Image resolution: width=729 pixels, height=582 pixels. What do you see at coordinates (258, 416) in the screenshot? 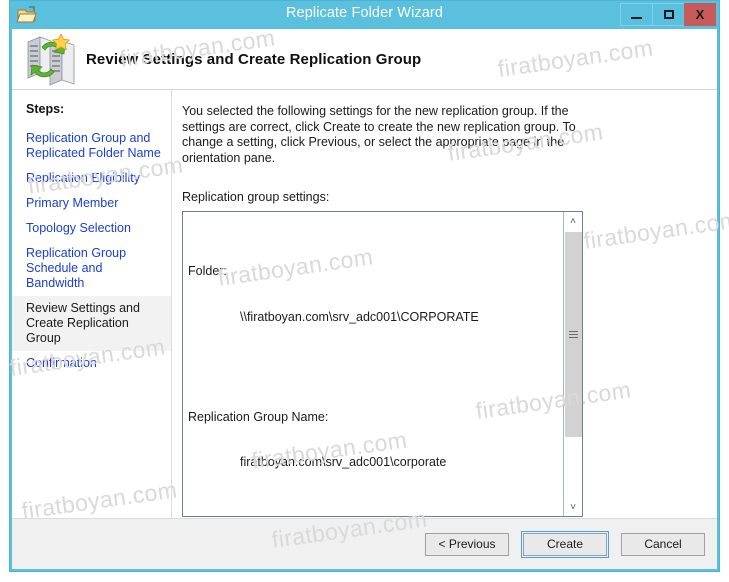
I see `setting-key: Replication Group Name:` at bounding box center [258, 416].